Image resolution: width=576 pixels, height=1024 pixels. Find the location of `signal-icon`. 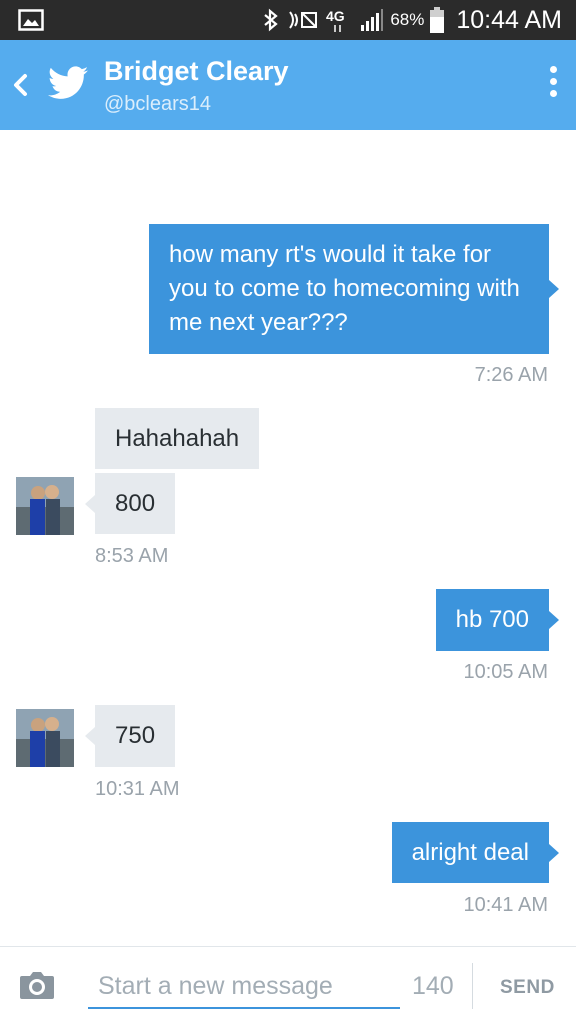

signal-icon is located at coordinates (372, 20).